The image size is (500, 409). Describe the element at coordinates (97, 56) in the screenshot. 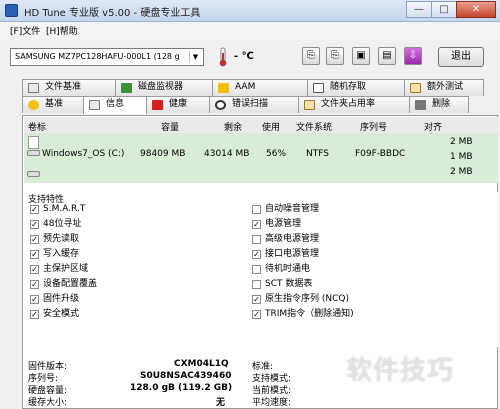

I see `drive-select-value: SAMSUNG MZ7PC128HAFU-000L1 (128 g` at that location.